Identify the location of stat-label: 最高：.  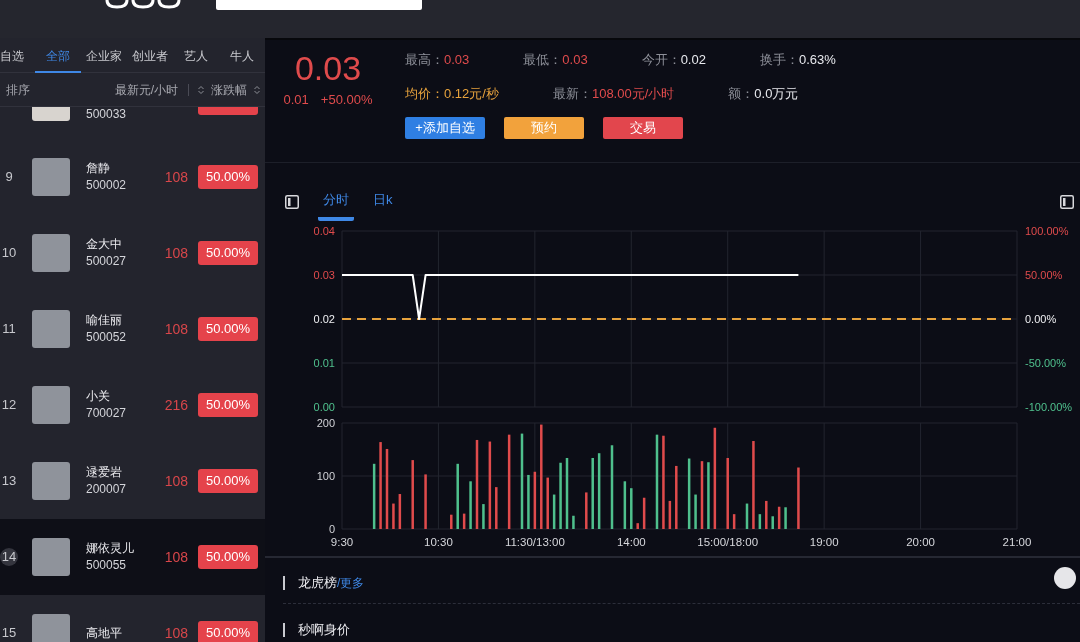
(424, 60).